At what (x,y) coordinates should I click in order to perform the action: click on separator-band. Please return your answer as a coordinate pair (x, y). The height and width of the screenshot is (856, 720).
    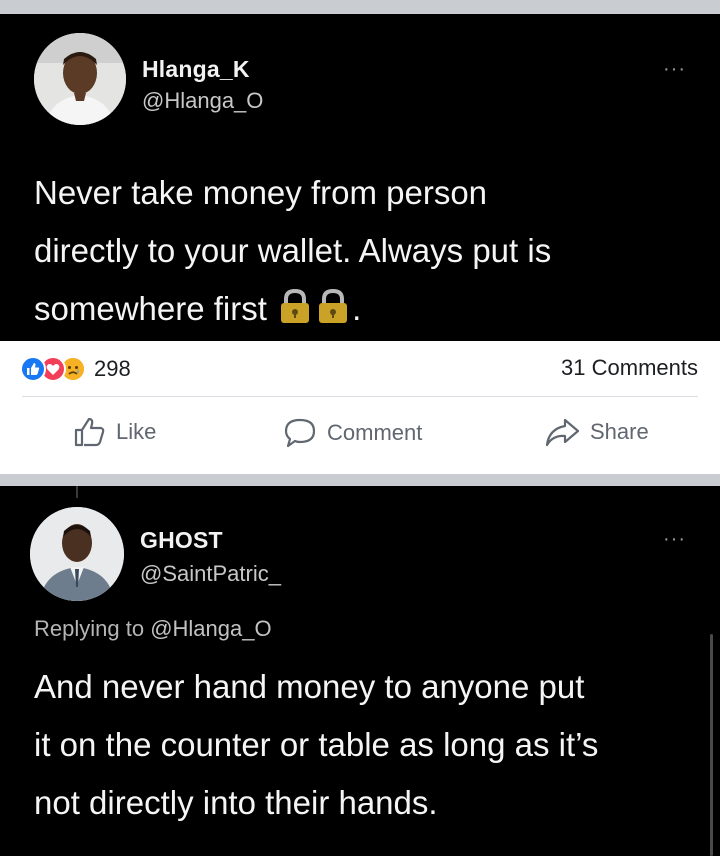
    Looking at the image, I should click on (360, 480).